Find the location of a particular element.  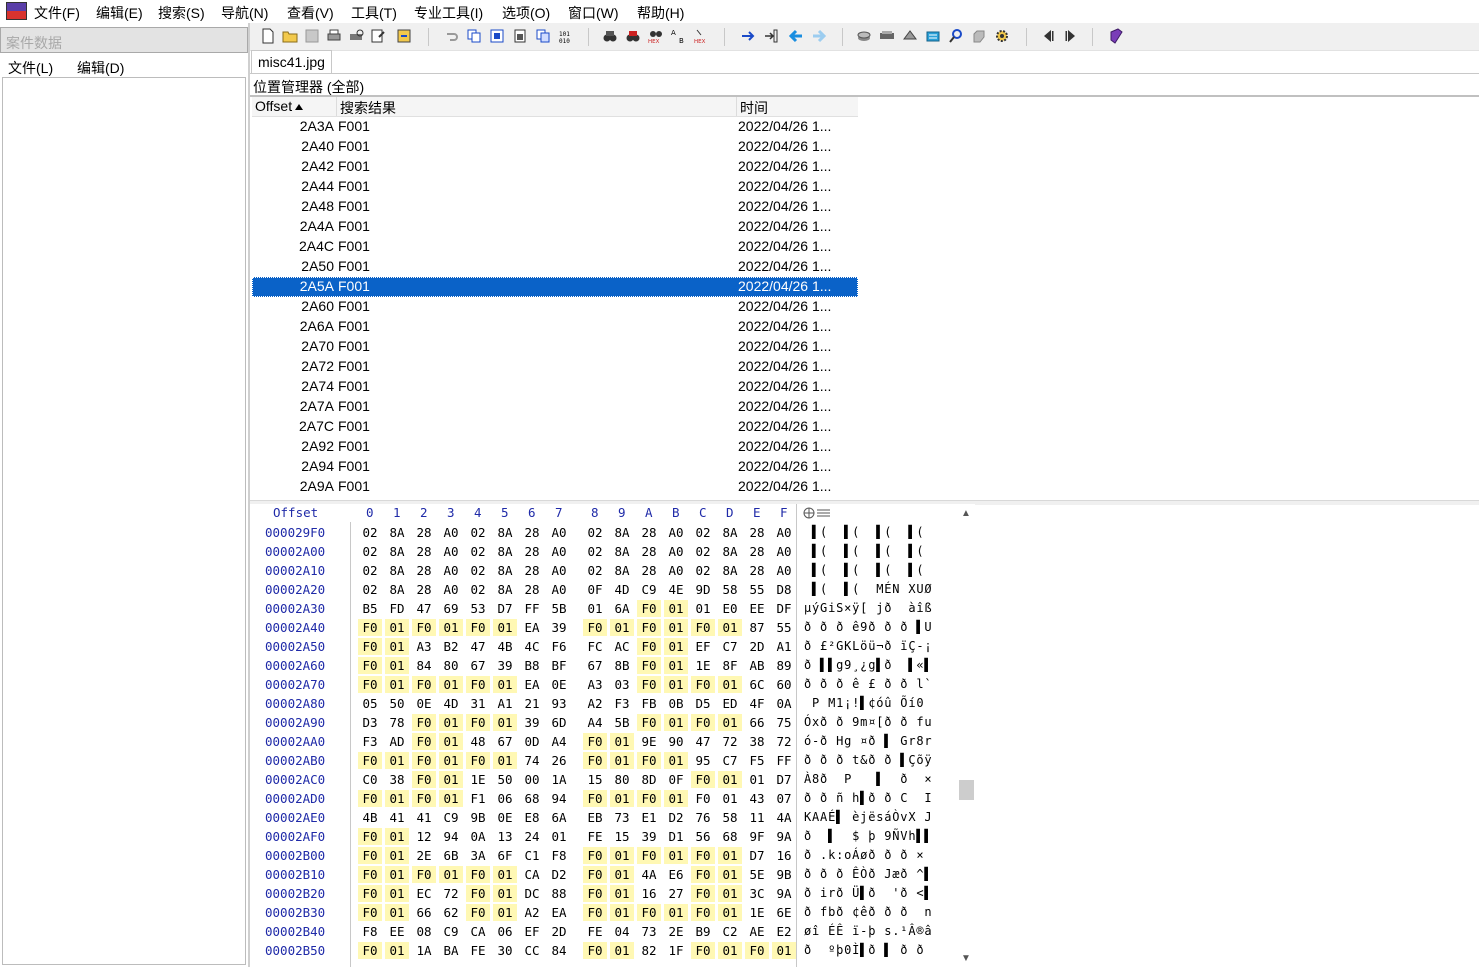

print-preview-icon is located at coordinates (356, 36).